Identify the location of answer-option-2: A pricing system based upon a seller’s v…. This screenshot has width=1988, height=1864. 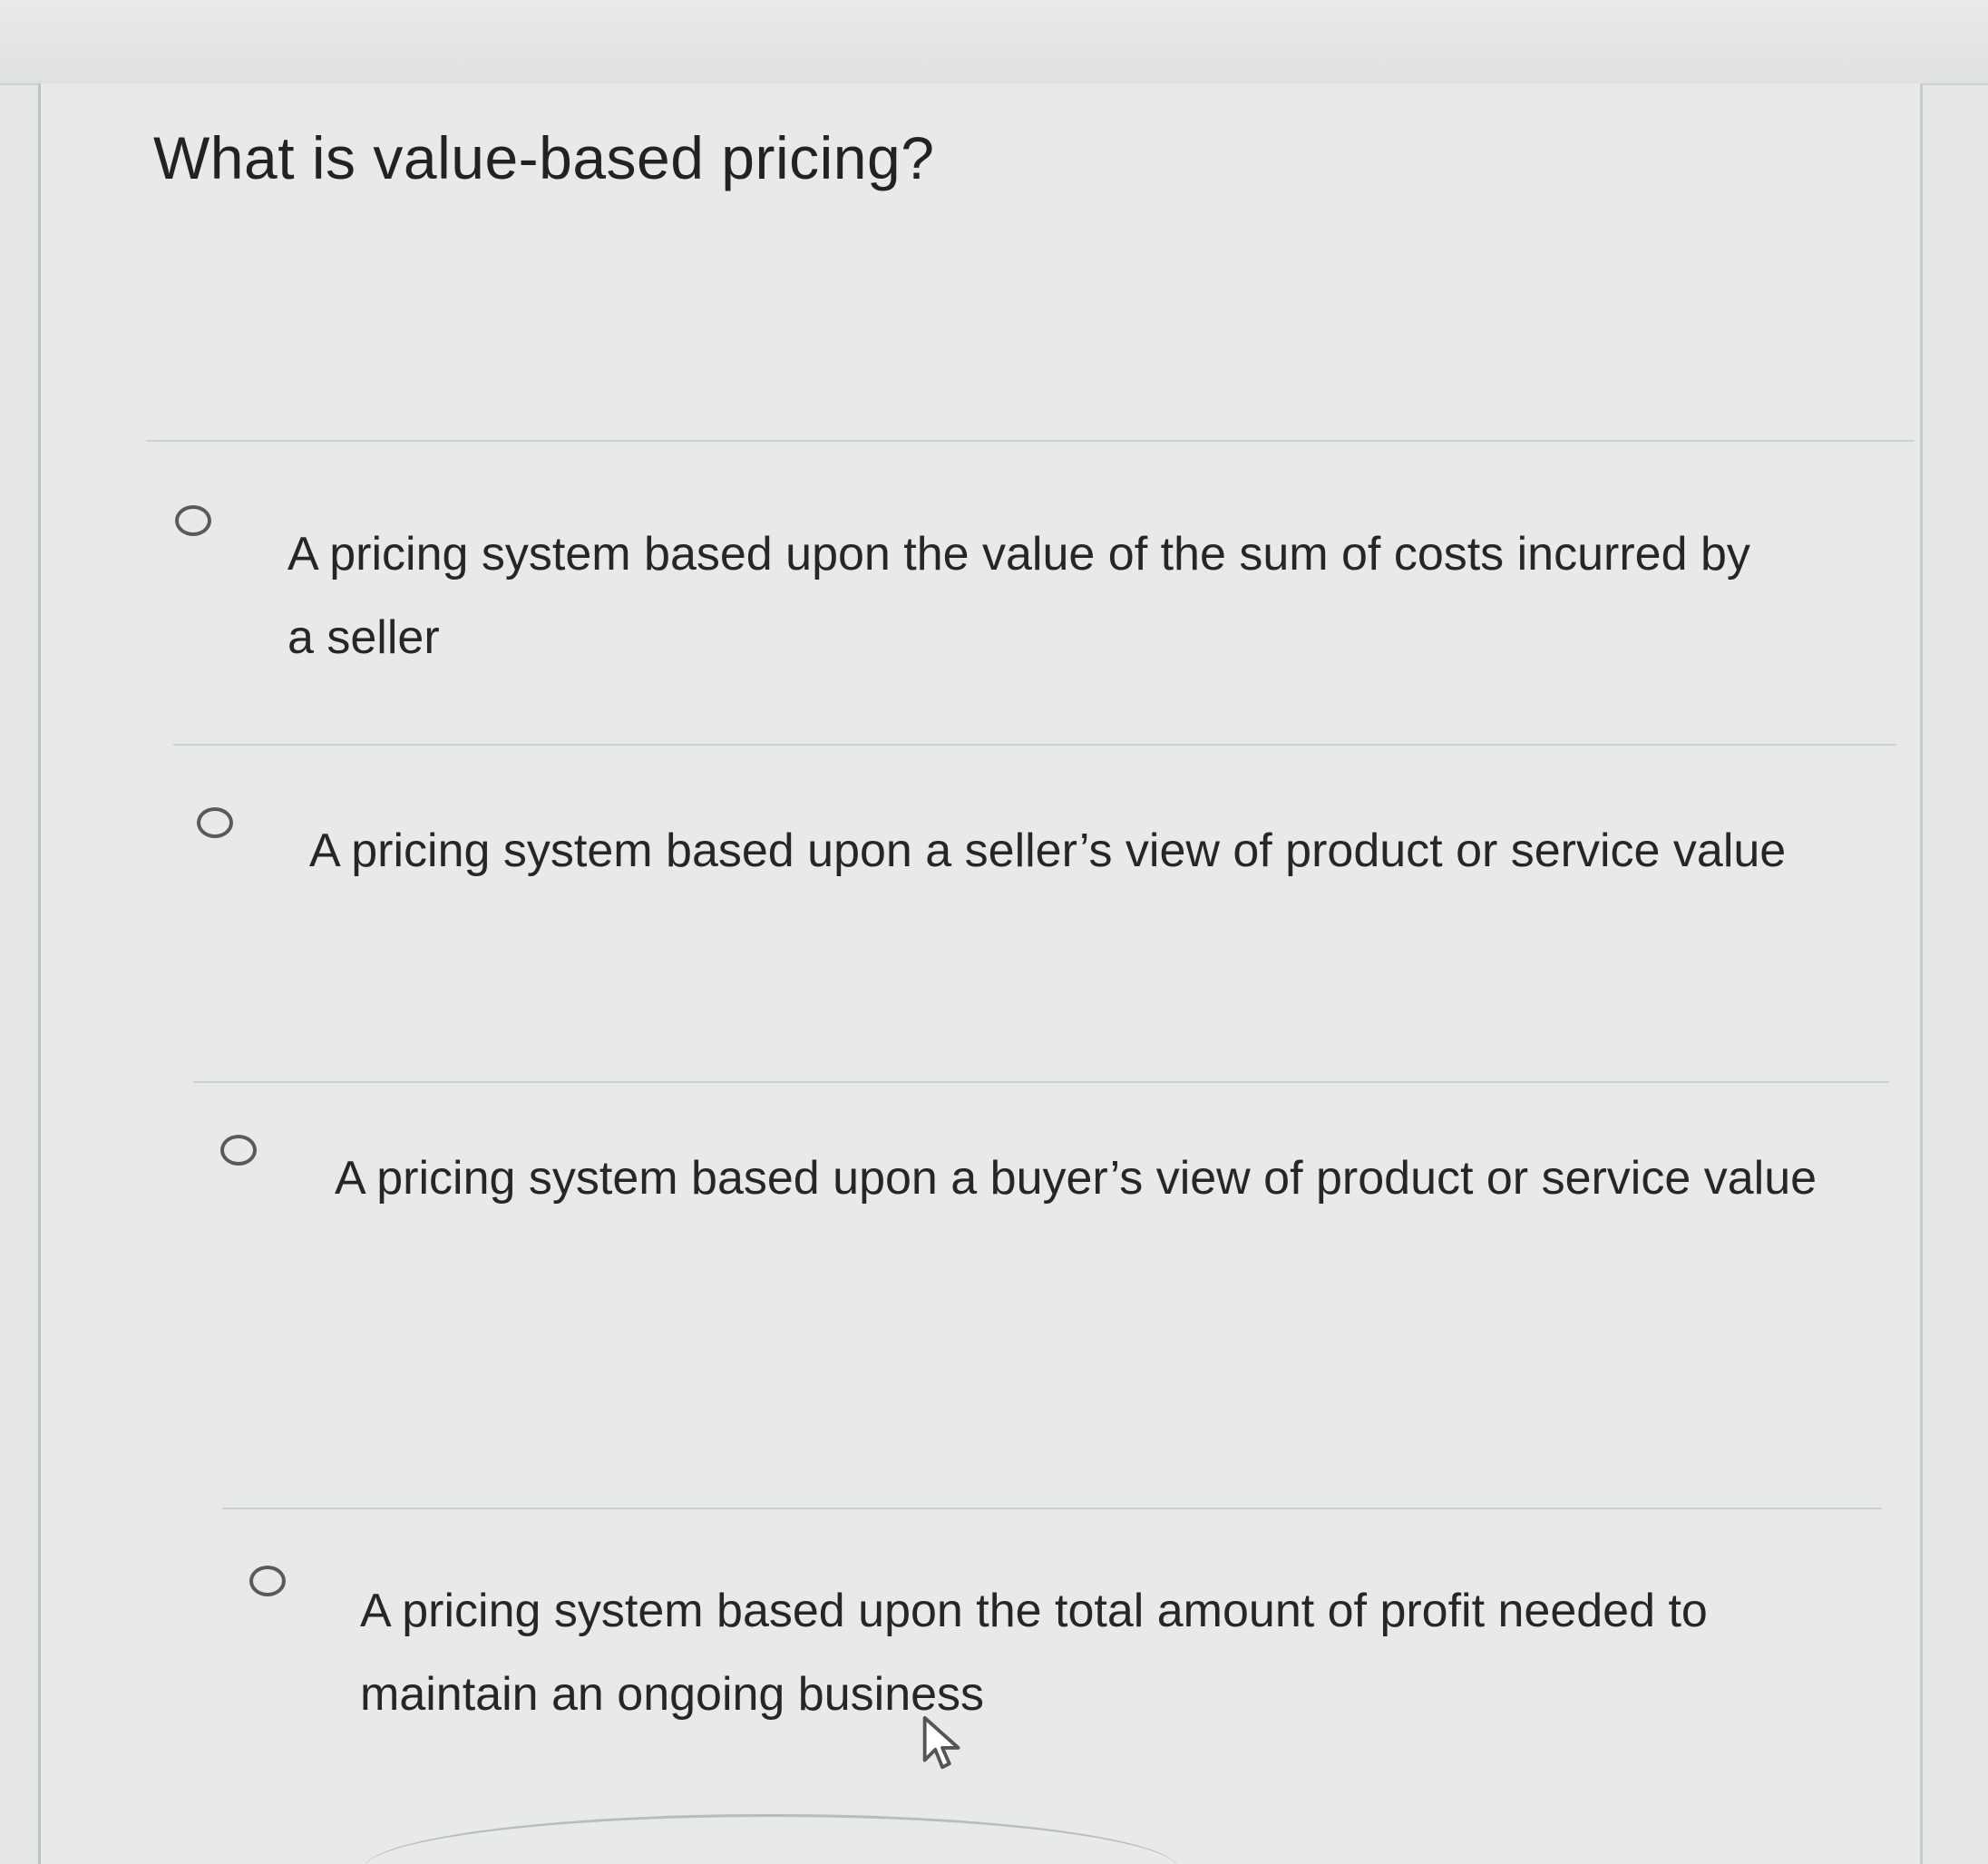
(1036, 918).